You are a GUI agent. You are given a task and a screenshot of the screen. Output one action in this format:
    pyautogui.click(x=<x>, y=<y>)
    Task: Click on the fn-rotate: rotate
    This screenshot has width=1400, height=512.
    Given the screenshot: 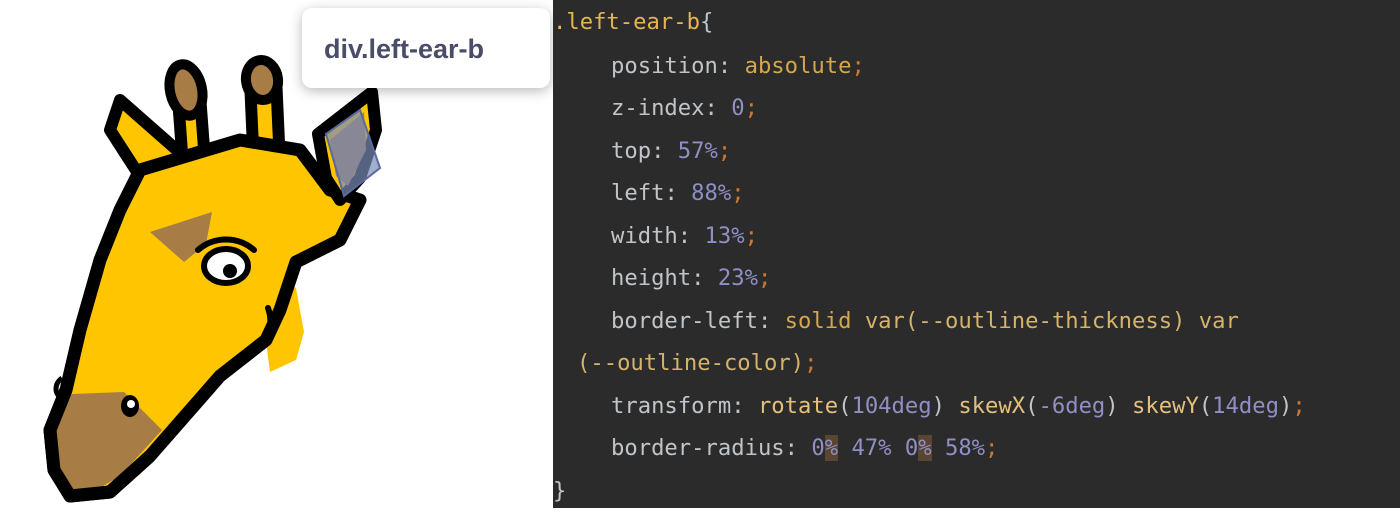 What is the action you would take?
    pyautogui.click(x=798, y=406)
    